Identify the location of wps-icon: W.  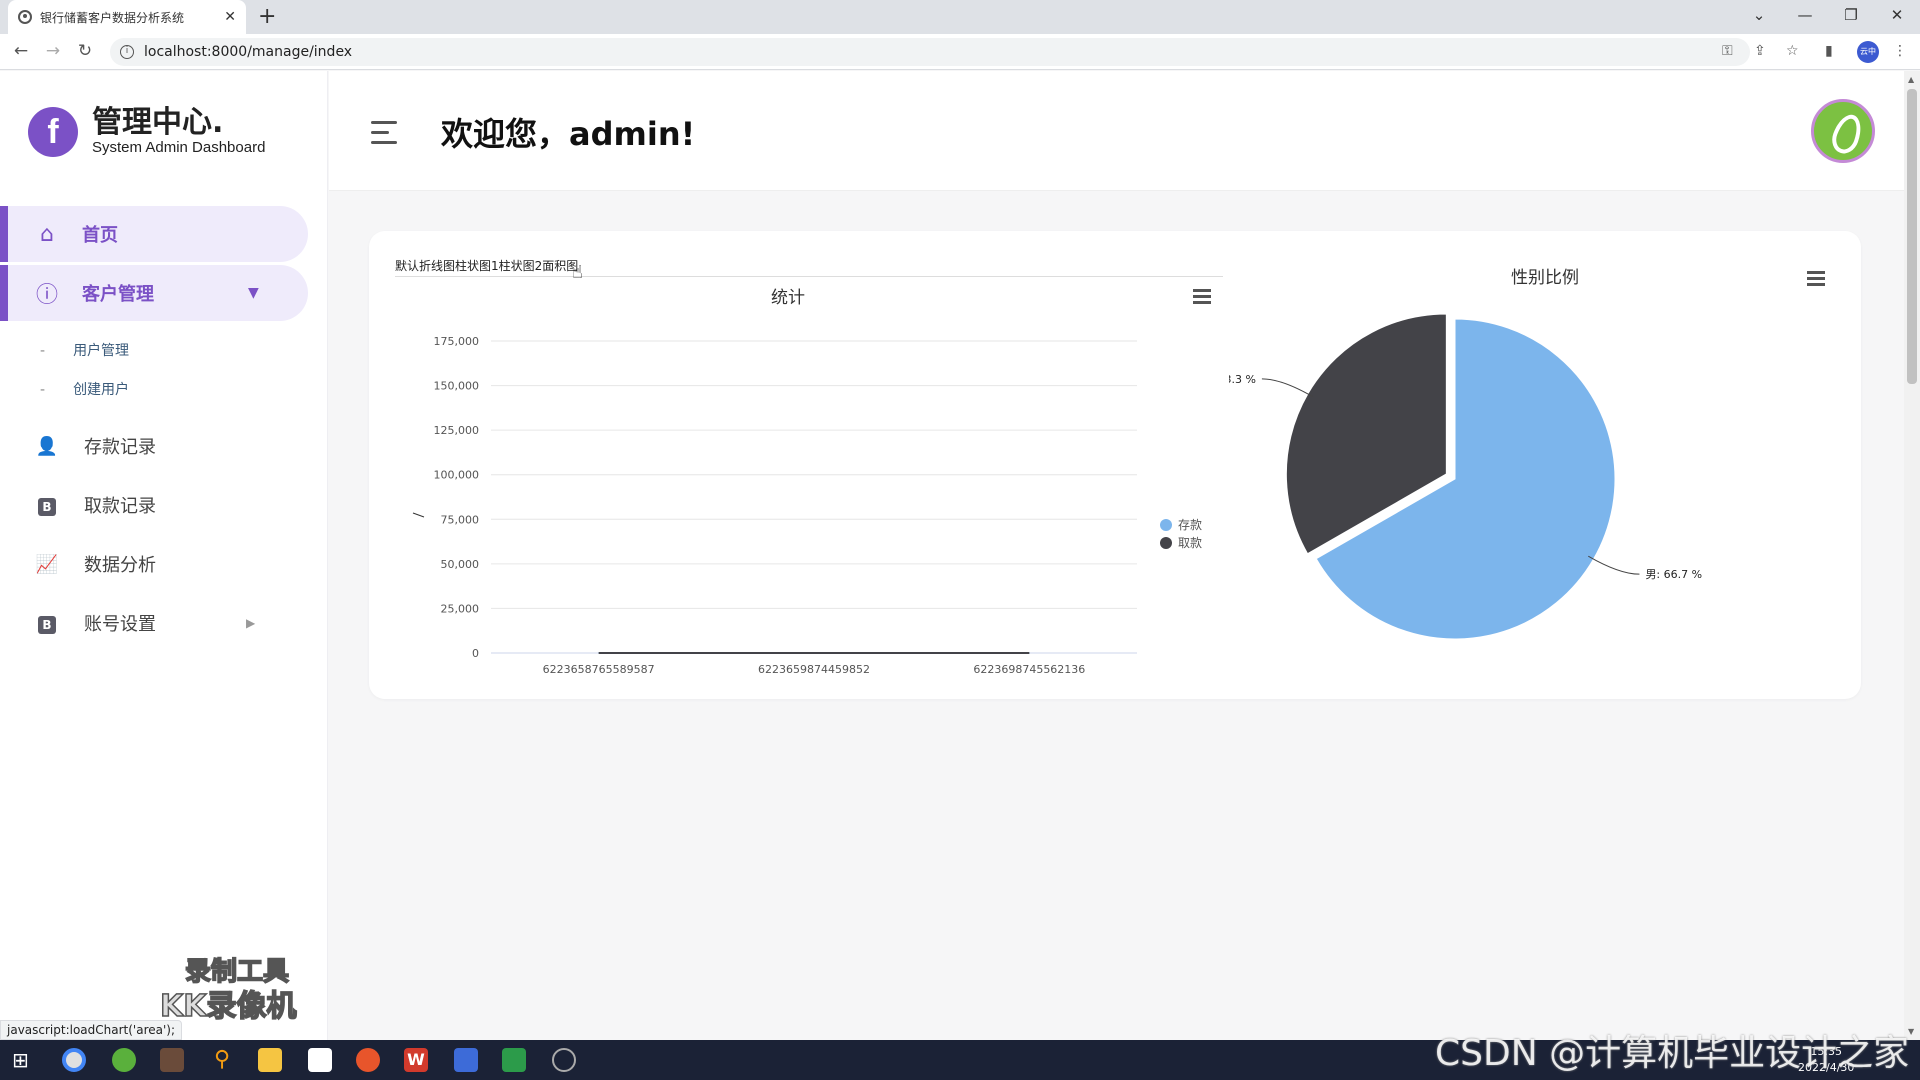
(416, 1060).